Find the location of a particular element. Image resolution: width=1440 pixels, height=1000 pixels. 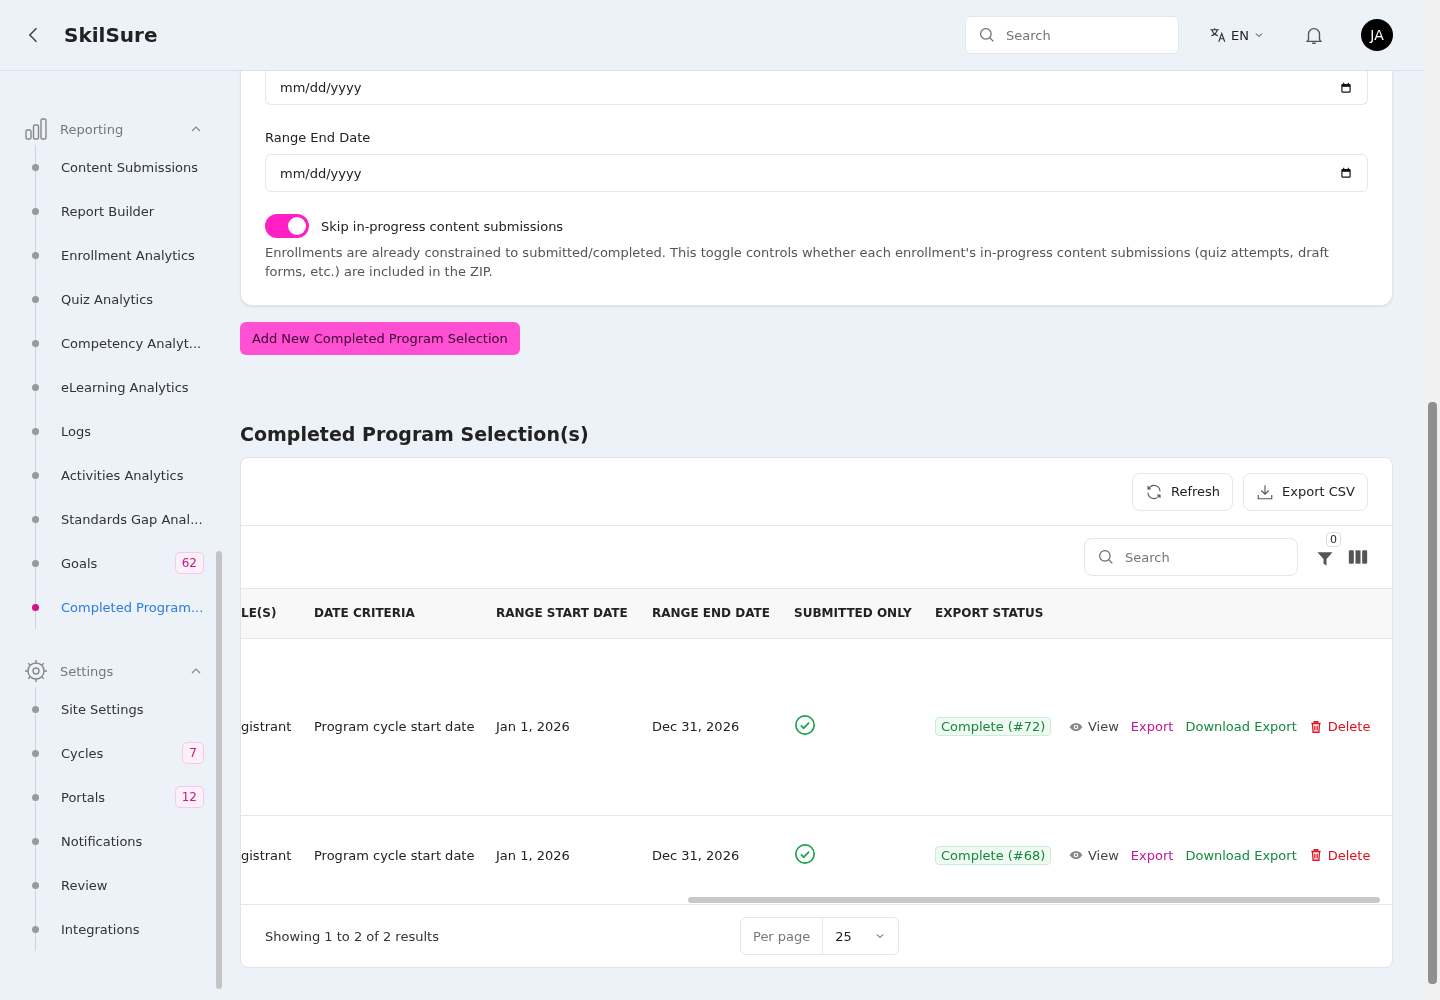

filter-icon is located at coordinates (1325, 559).